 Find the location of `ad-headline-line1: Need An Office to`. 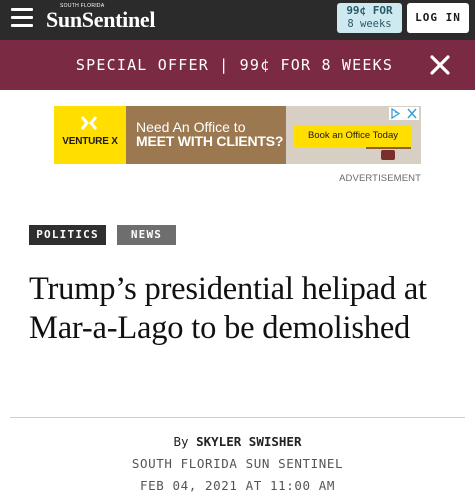

ad-headline-line1: Need An Office to is located at coordinates (191, 127).